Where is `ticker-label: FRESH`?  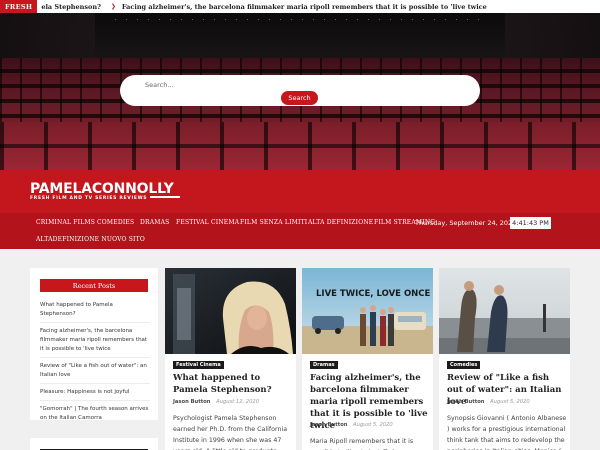
ticker-label: FRESH is located at coordinates (19, 6).